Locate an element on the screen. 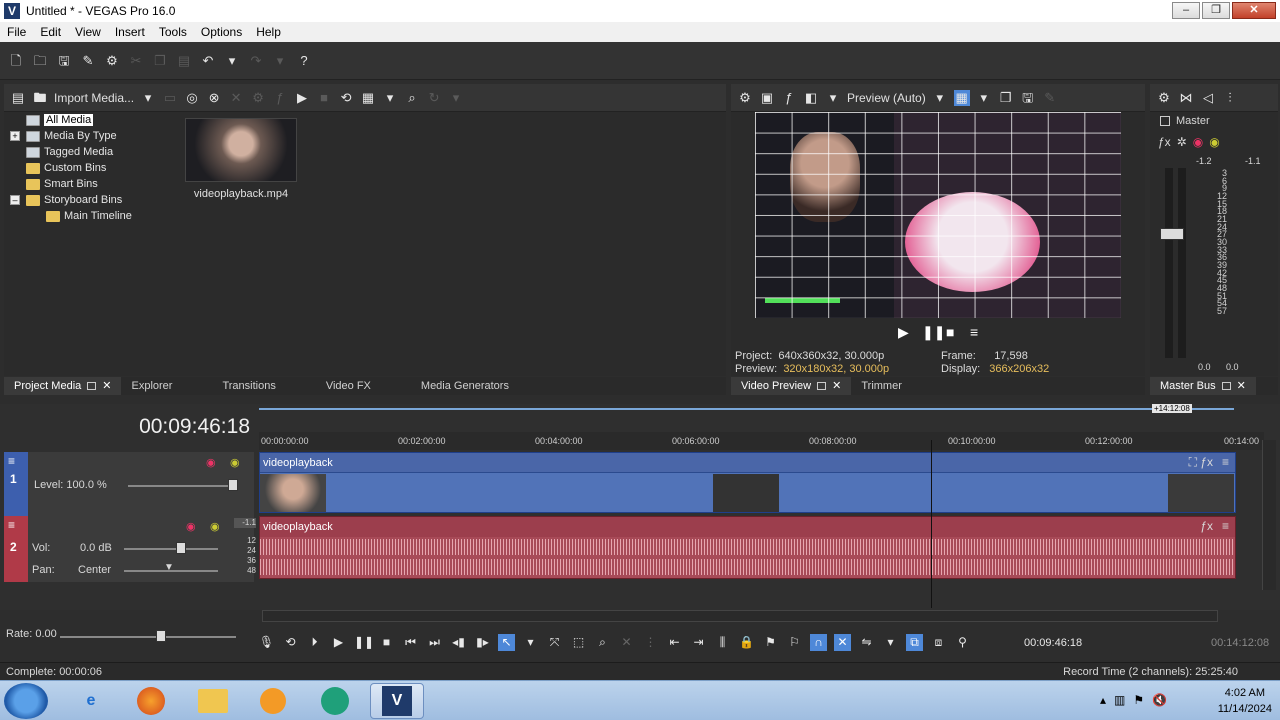  track-mute-icon: ◉ is located at coordinates (211, 462).